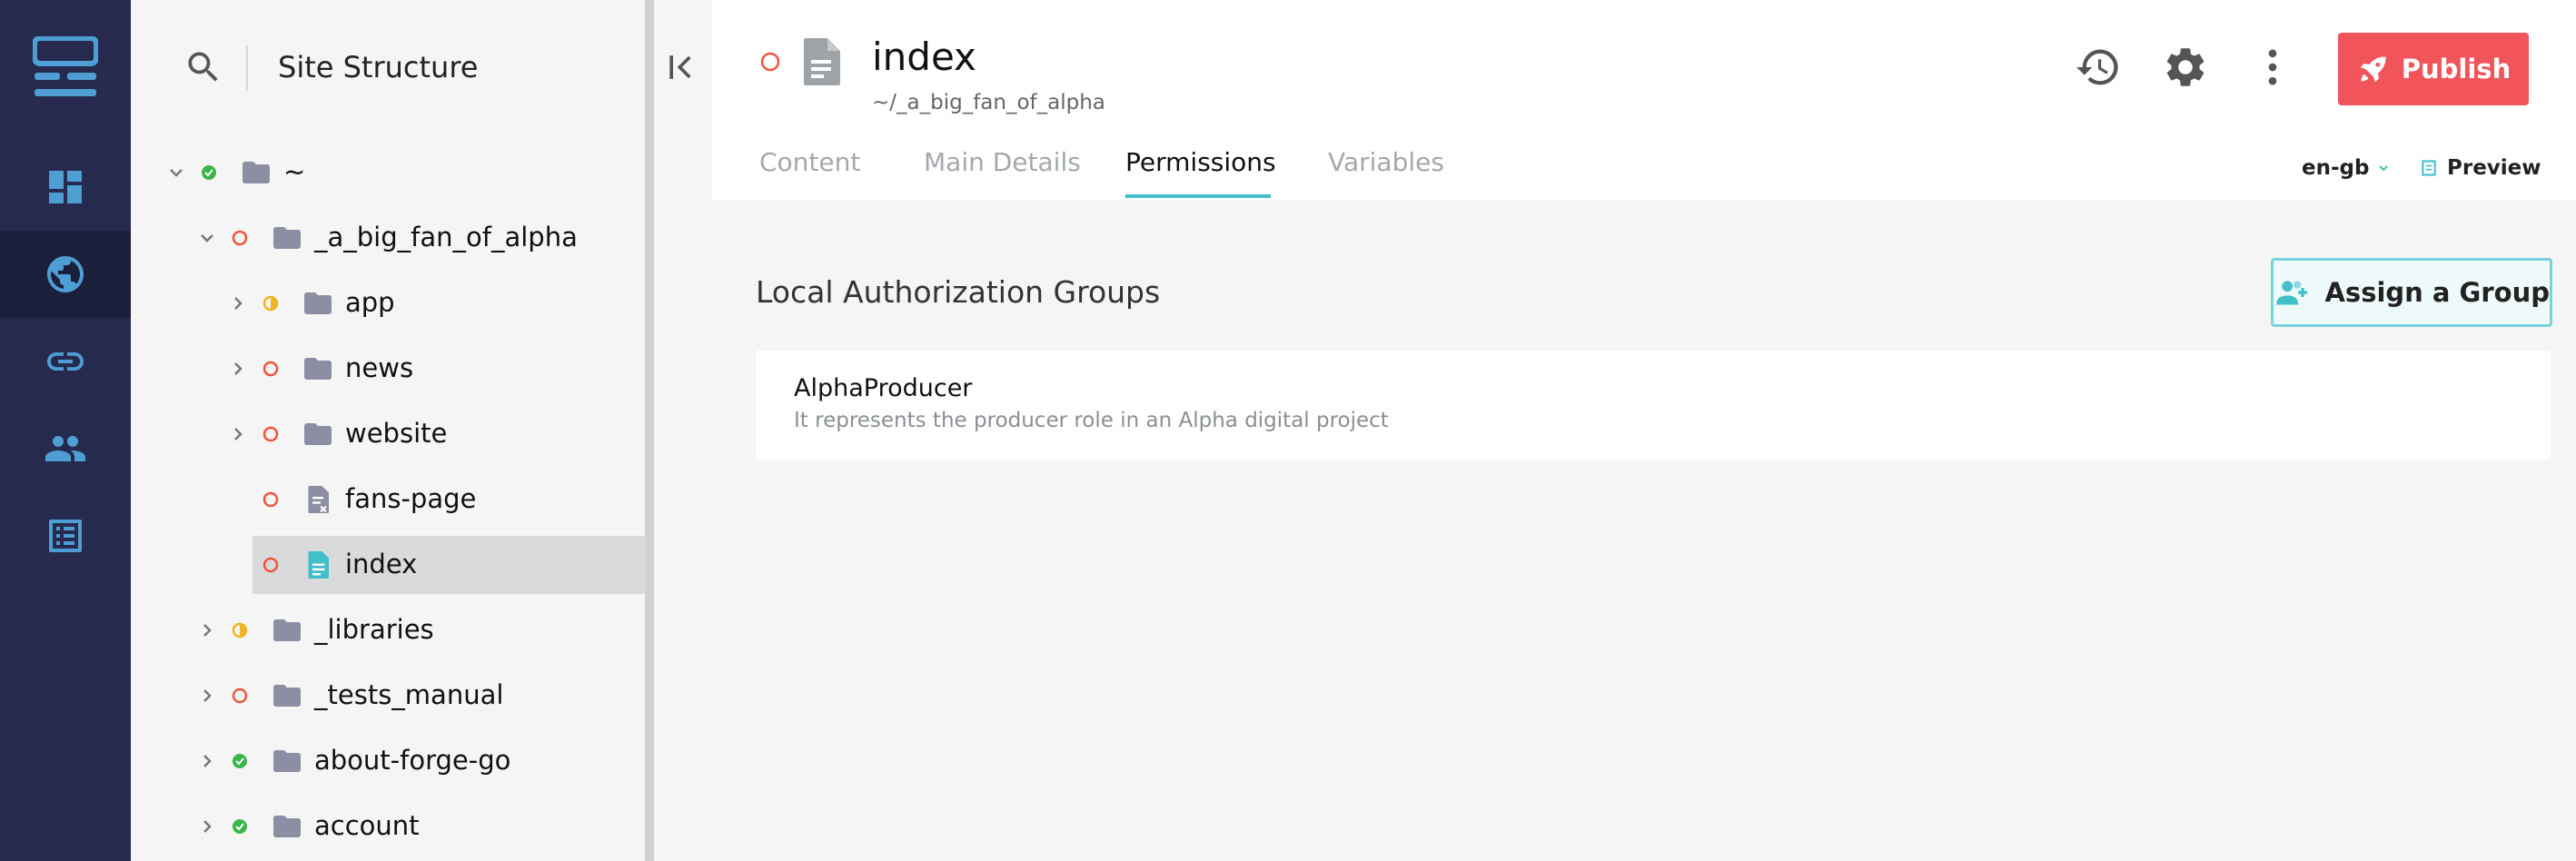  I want to click on header-separator, so click(247, 68).